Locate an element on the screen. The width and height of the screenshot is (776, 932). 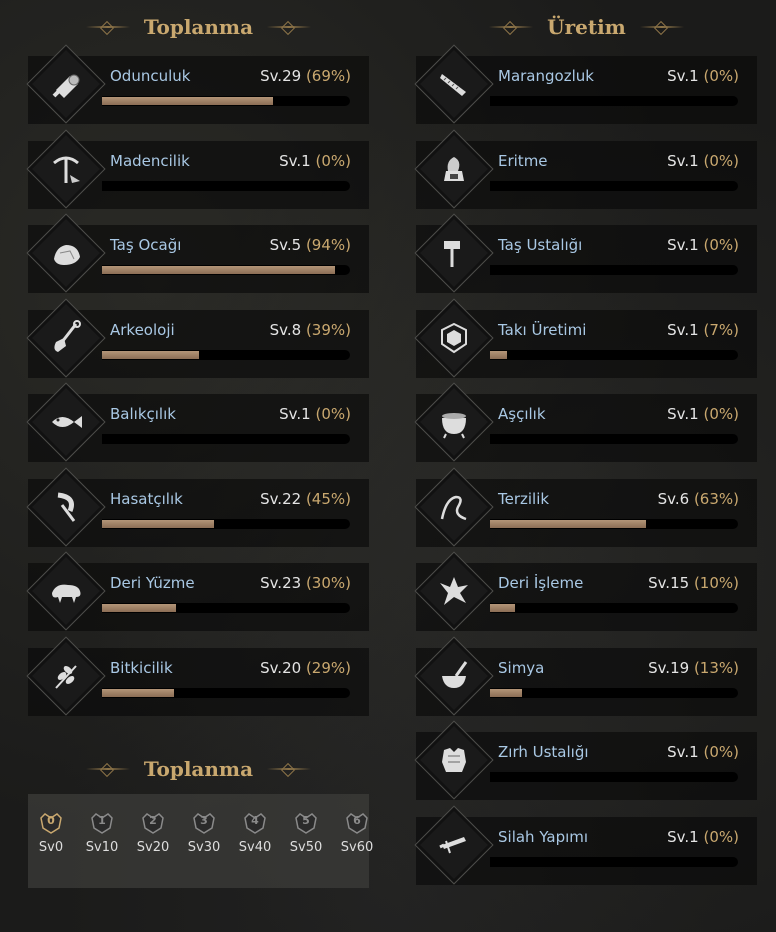
tier-label: Sv10 is located at coordinates (102, 847).